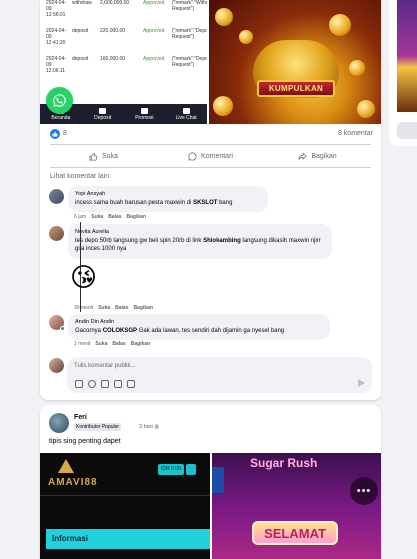  What do you see at coordinates (222, 241) in the screenshot?
I see `comment-text-bold: Shiokambing` at bounding box center [222, 241].